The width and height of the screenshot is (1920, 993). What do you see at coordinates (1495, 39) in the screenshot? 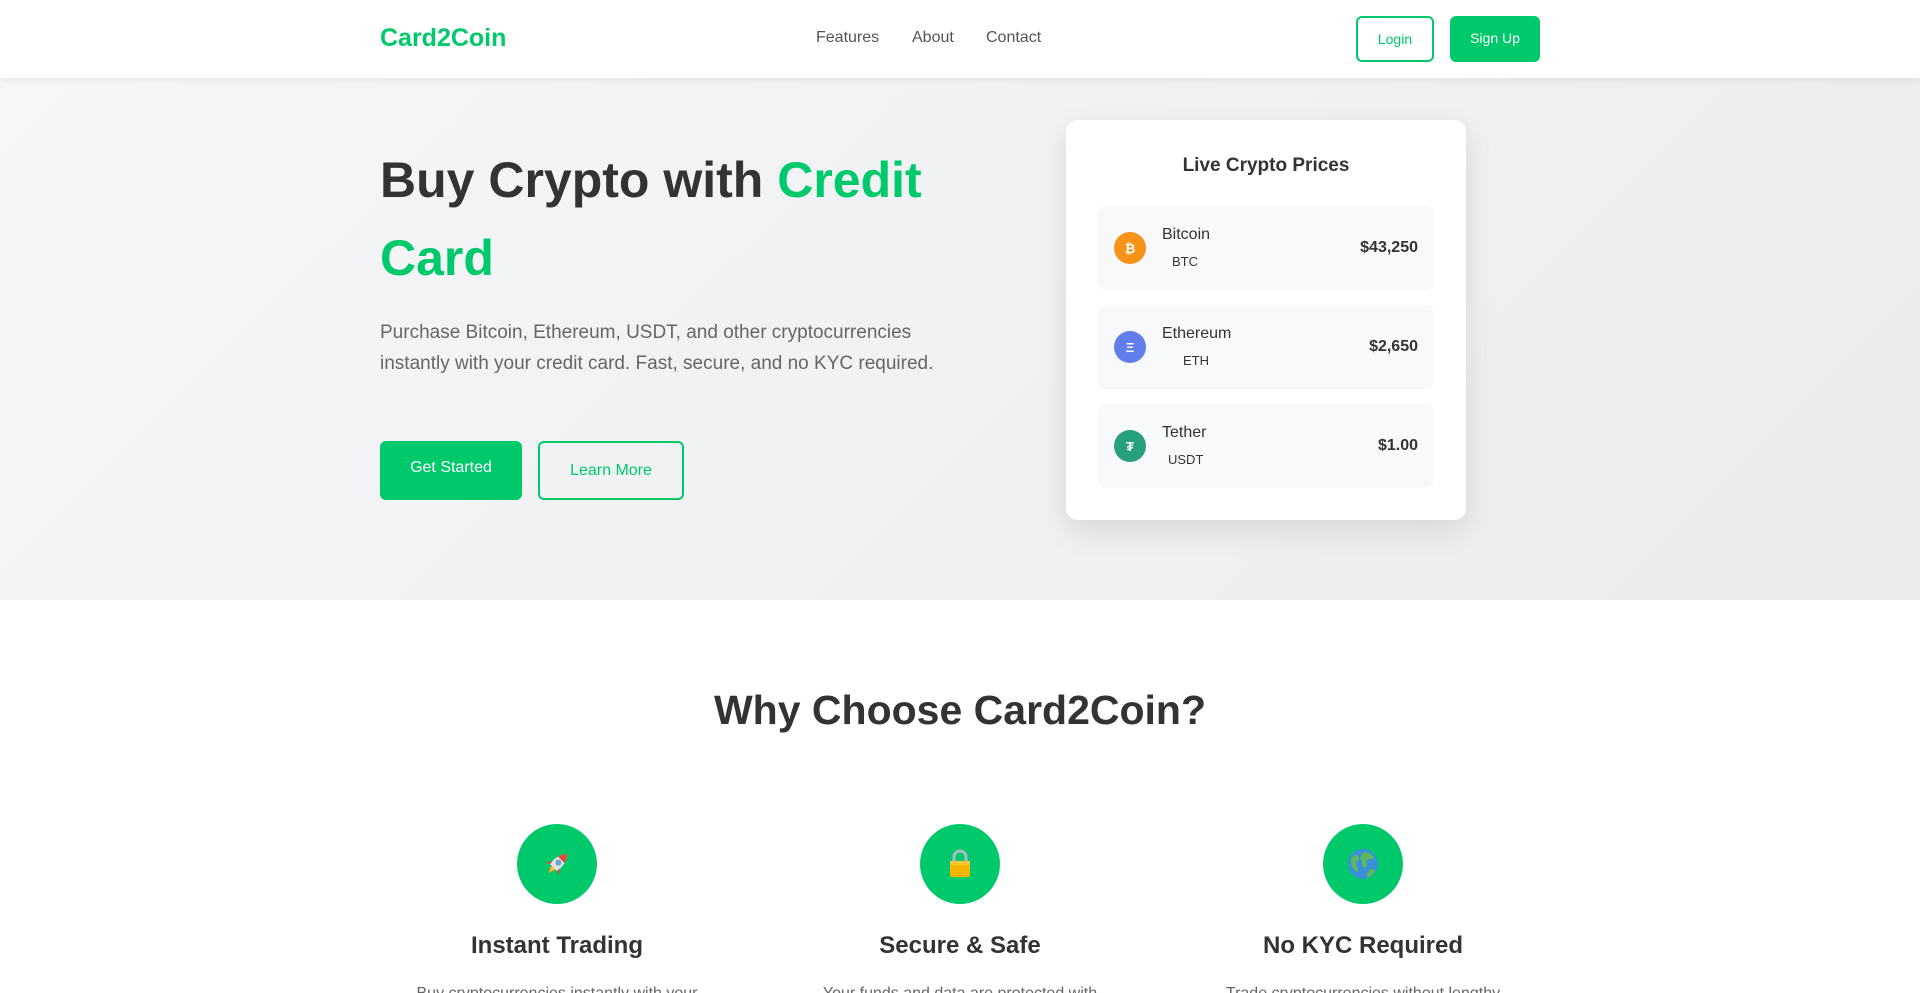
I see `signup-button: Sign Up` at bounding box center [1495, 39].